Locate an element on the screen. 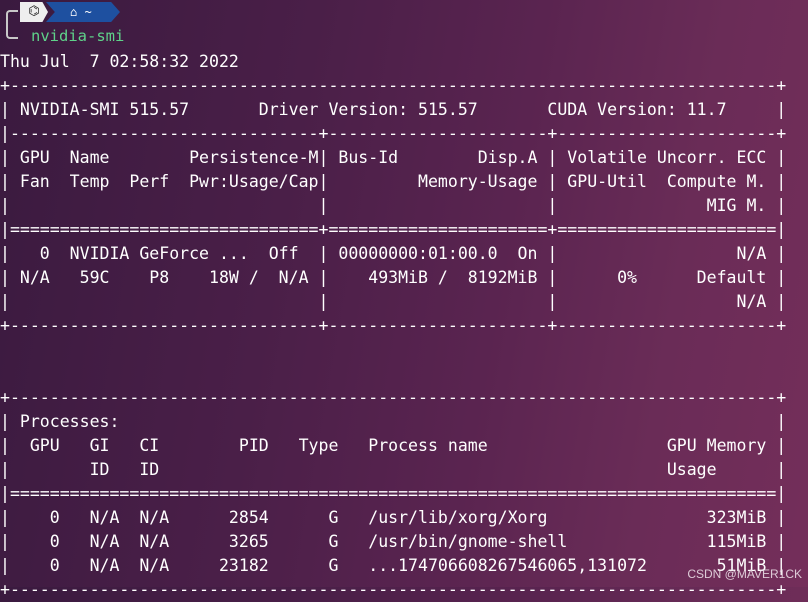  prompt-directory: ~ is located at coordinates (88, 12).